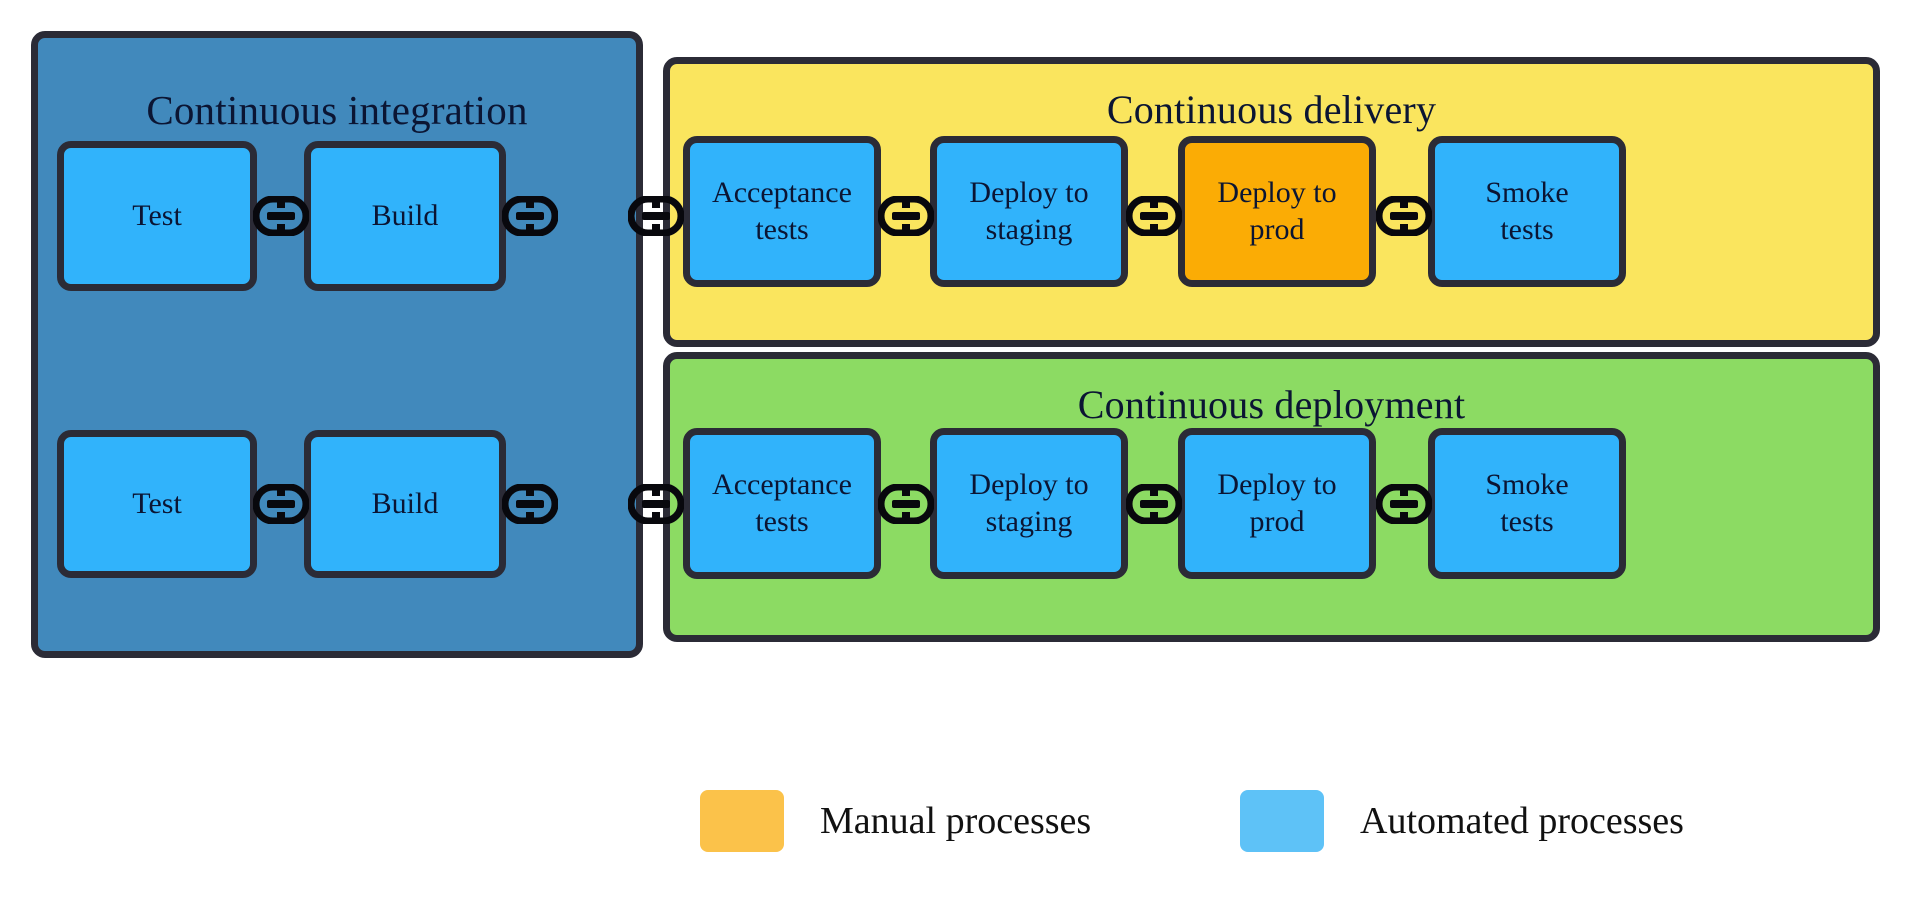 The height and width of the screenshot is (905, 1915). What do you see at coordinates (1282, 821) in the screenshot?
I see `legend-swatch-automated` at bounding box center [1282, 821].